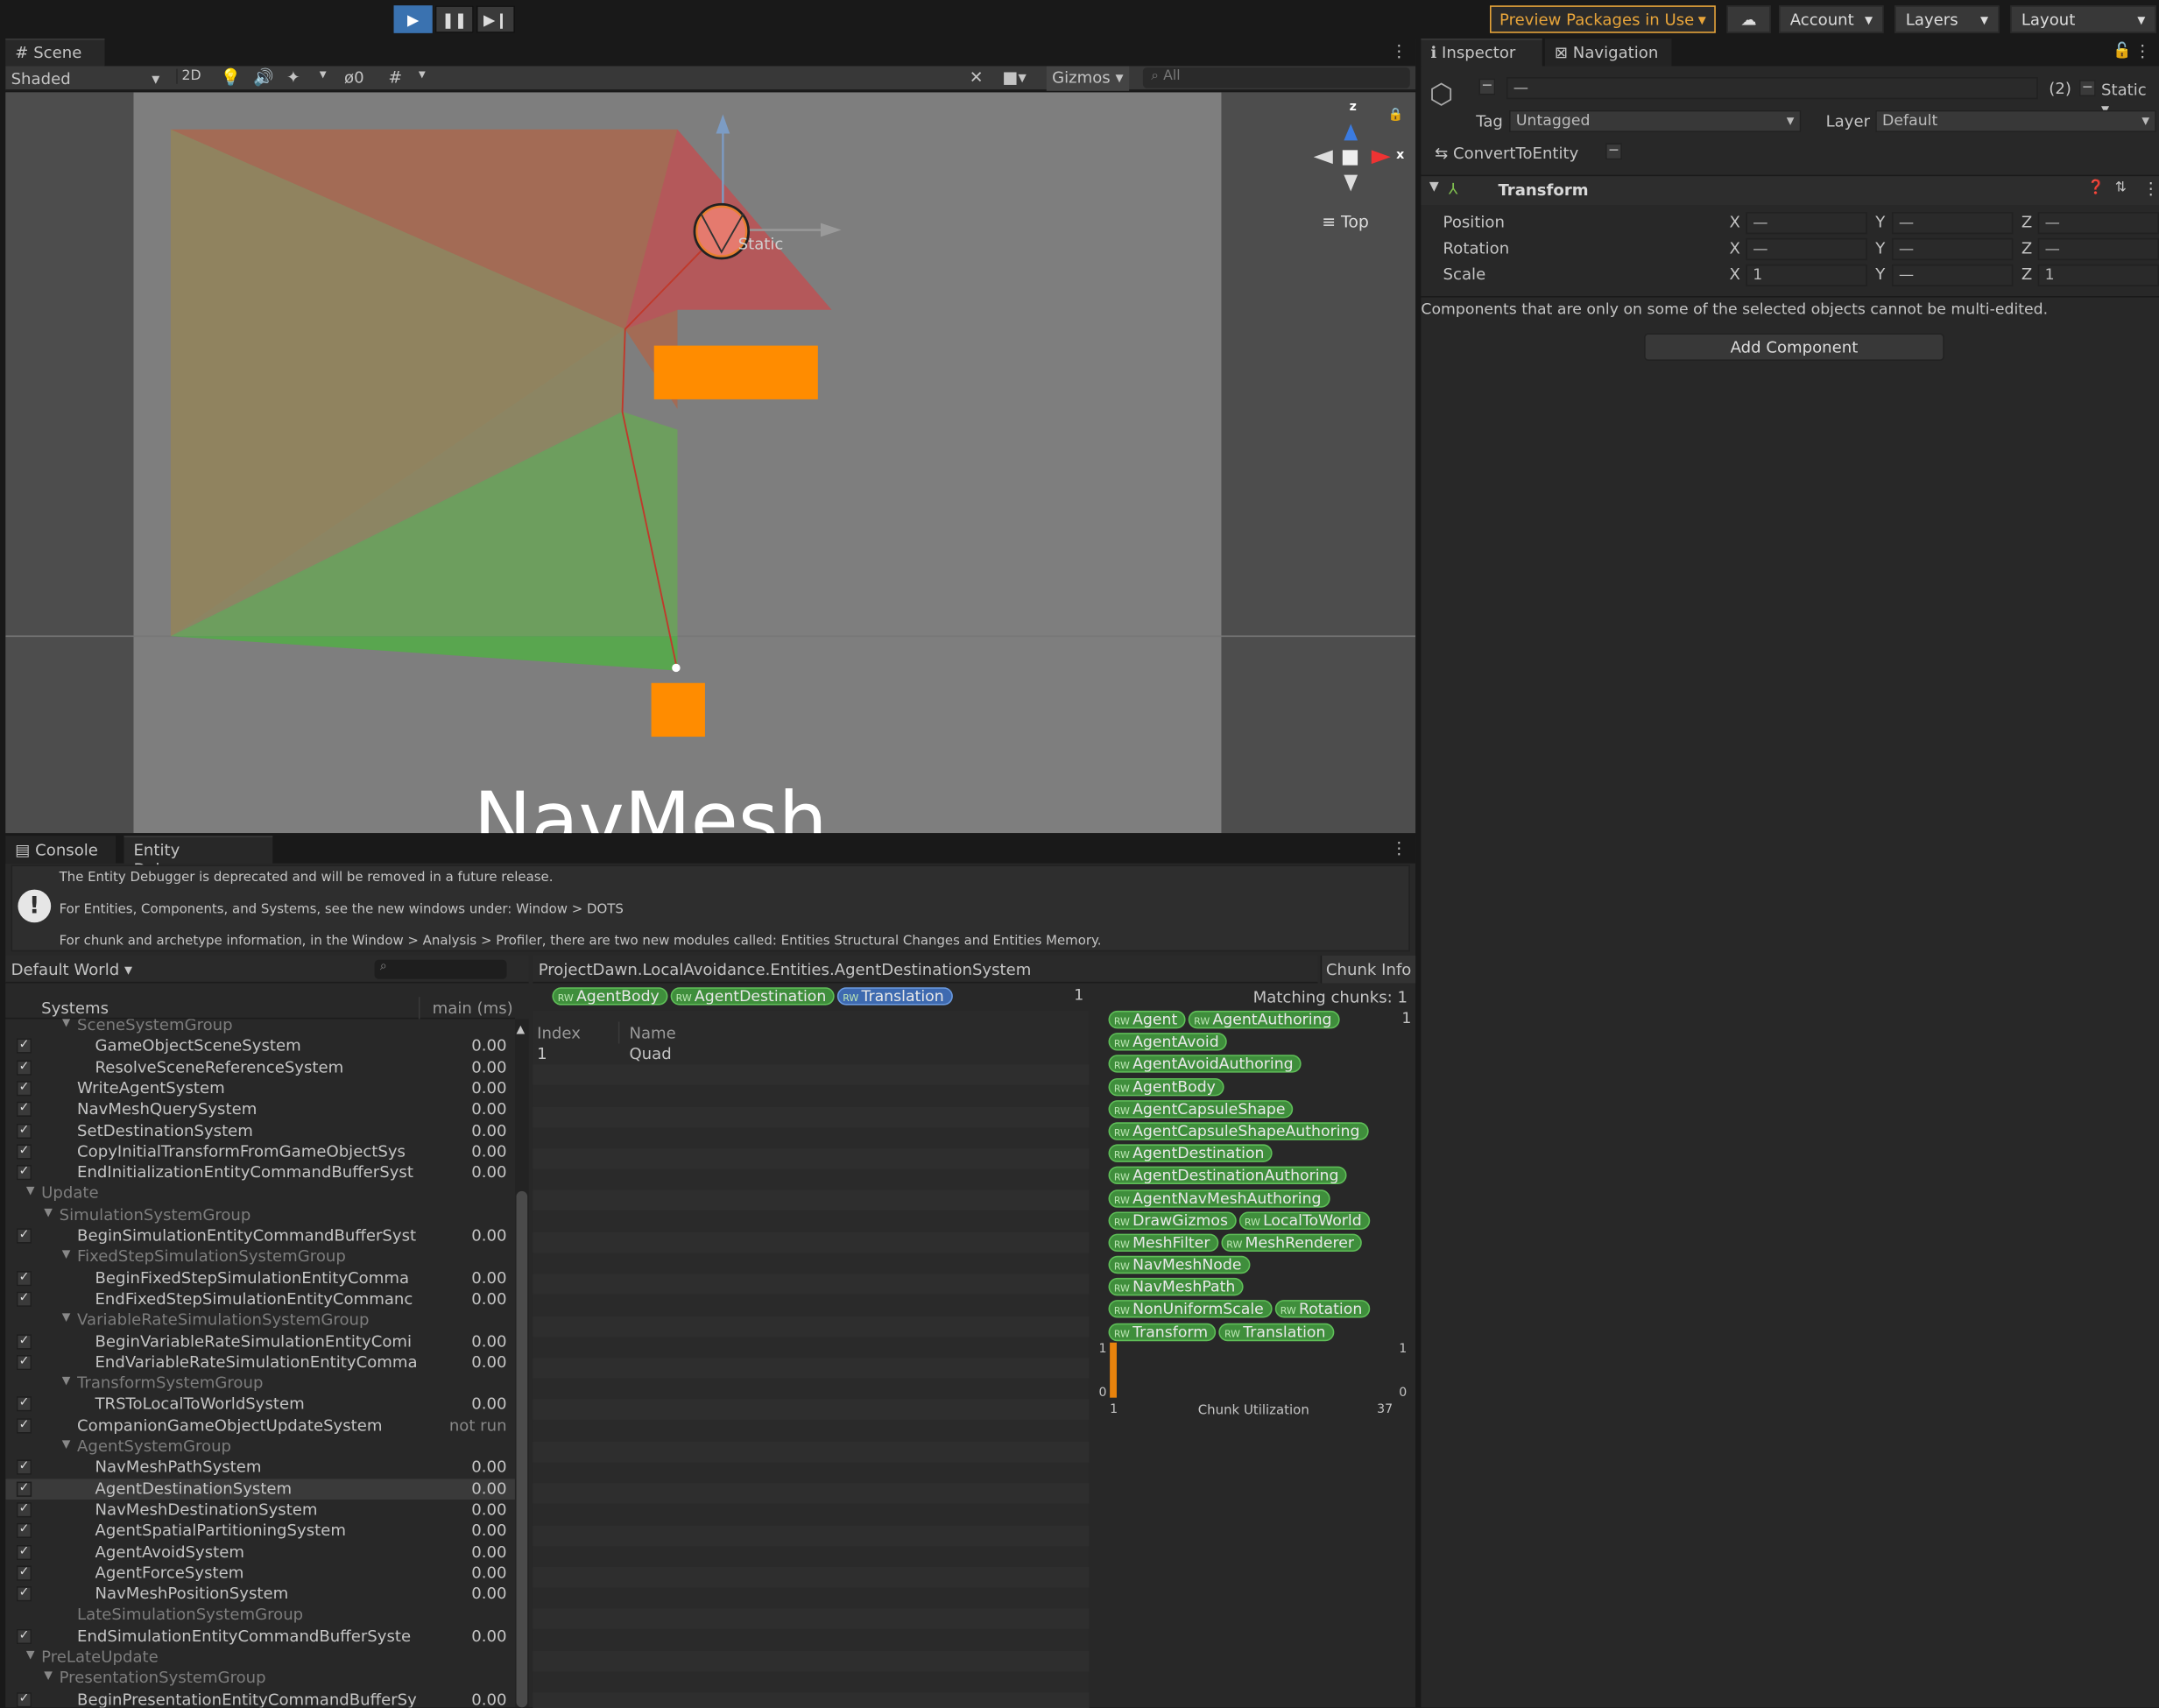 Image resolution: width=2159 pixels, height=1708 pixels. I want to click on view-mode-label: ≡ Top, so click(1345, 221).